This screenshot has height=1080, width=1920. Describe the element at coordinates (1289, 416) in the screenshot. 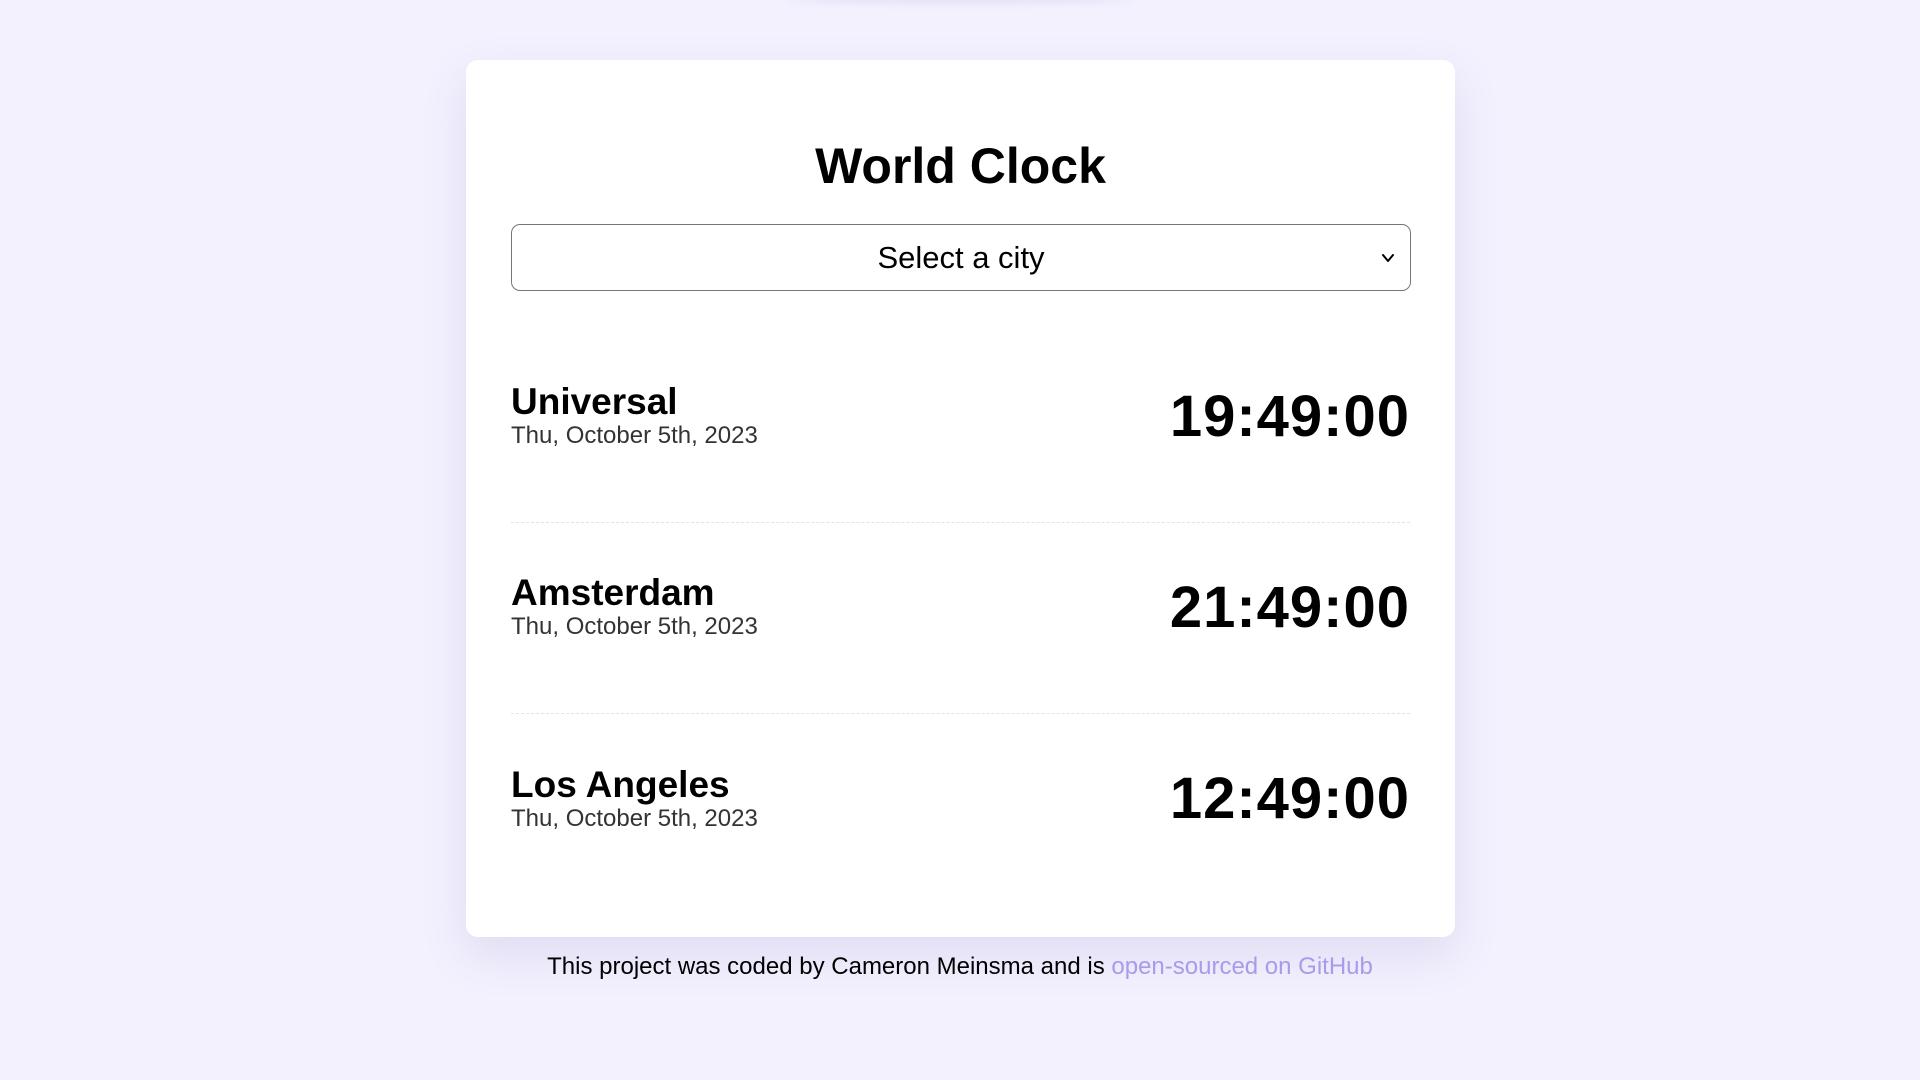

I see `city-time: 19:49:00` at that location.